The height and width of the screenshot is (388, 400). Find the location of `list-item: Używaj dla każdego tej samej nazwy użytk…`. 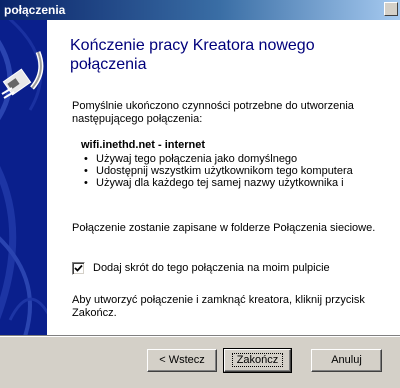

list-item: Używaj dla każdego tej samej nazwy użytk… is located at coordinates (218, 183).